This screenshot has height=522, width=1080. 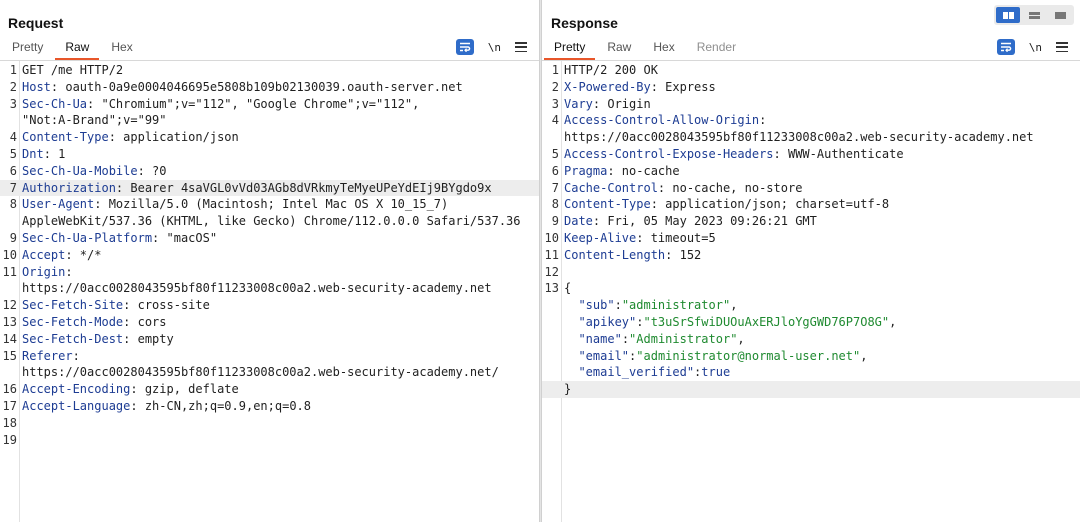 I want to click on line-code: Accept-Language: zh-CN,zh;q=0.9,en;q=0.8, so click(x=166, y=406).